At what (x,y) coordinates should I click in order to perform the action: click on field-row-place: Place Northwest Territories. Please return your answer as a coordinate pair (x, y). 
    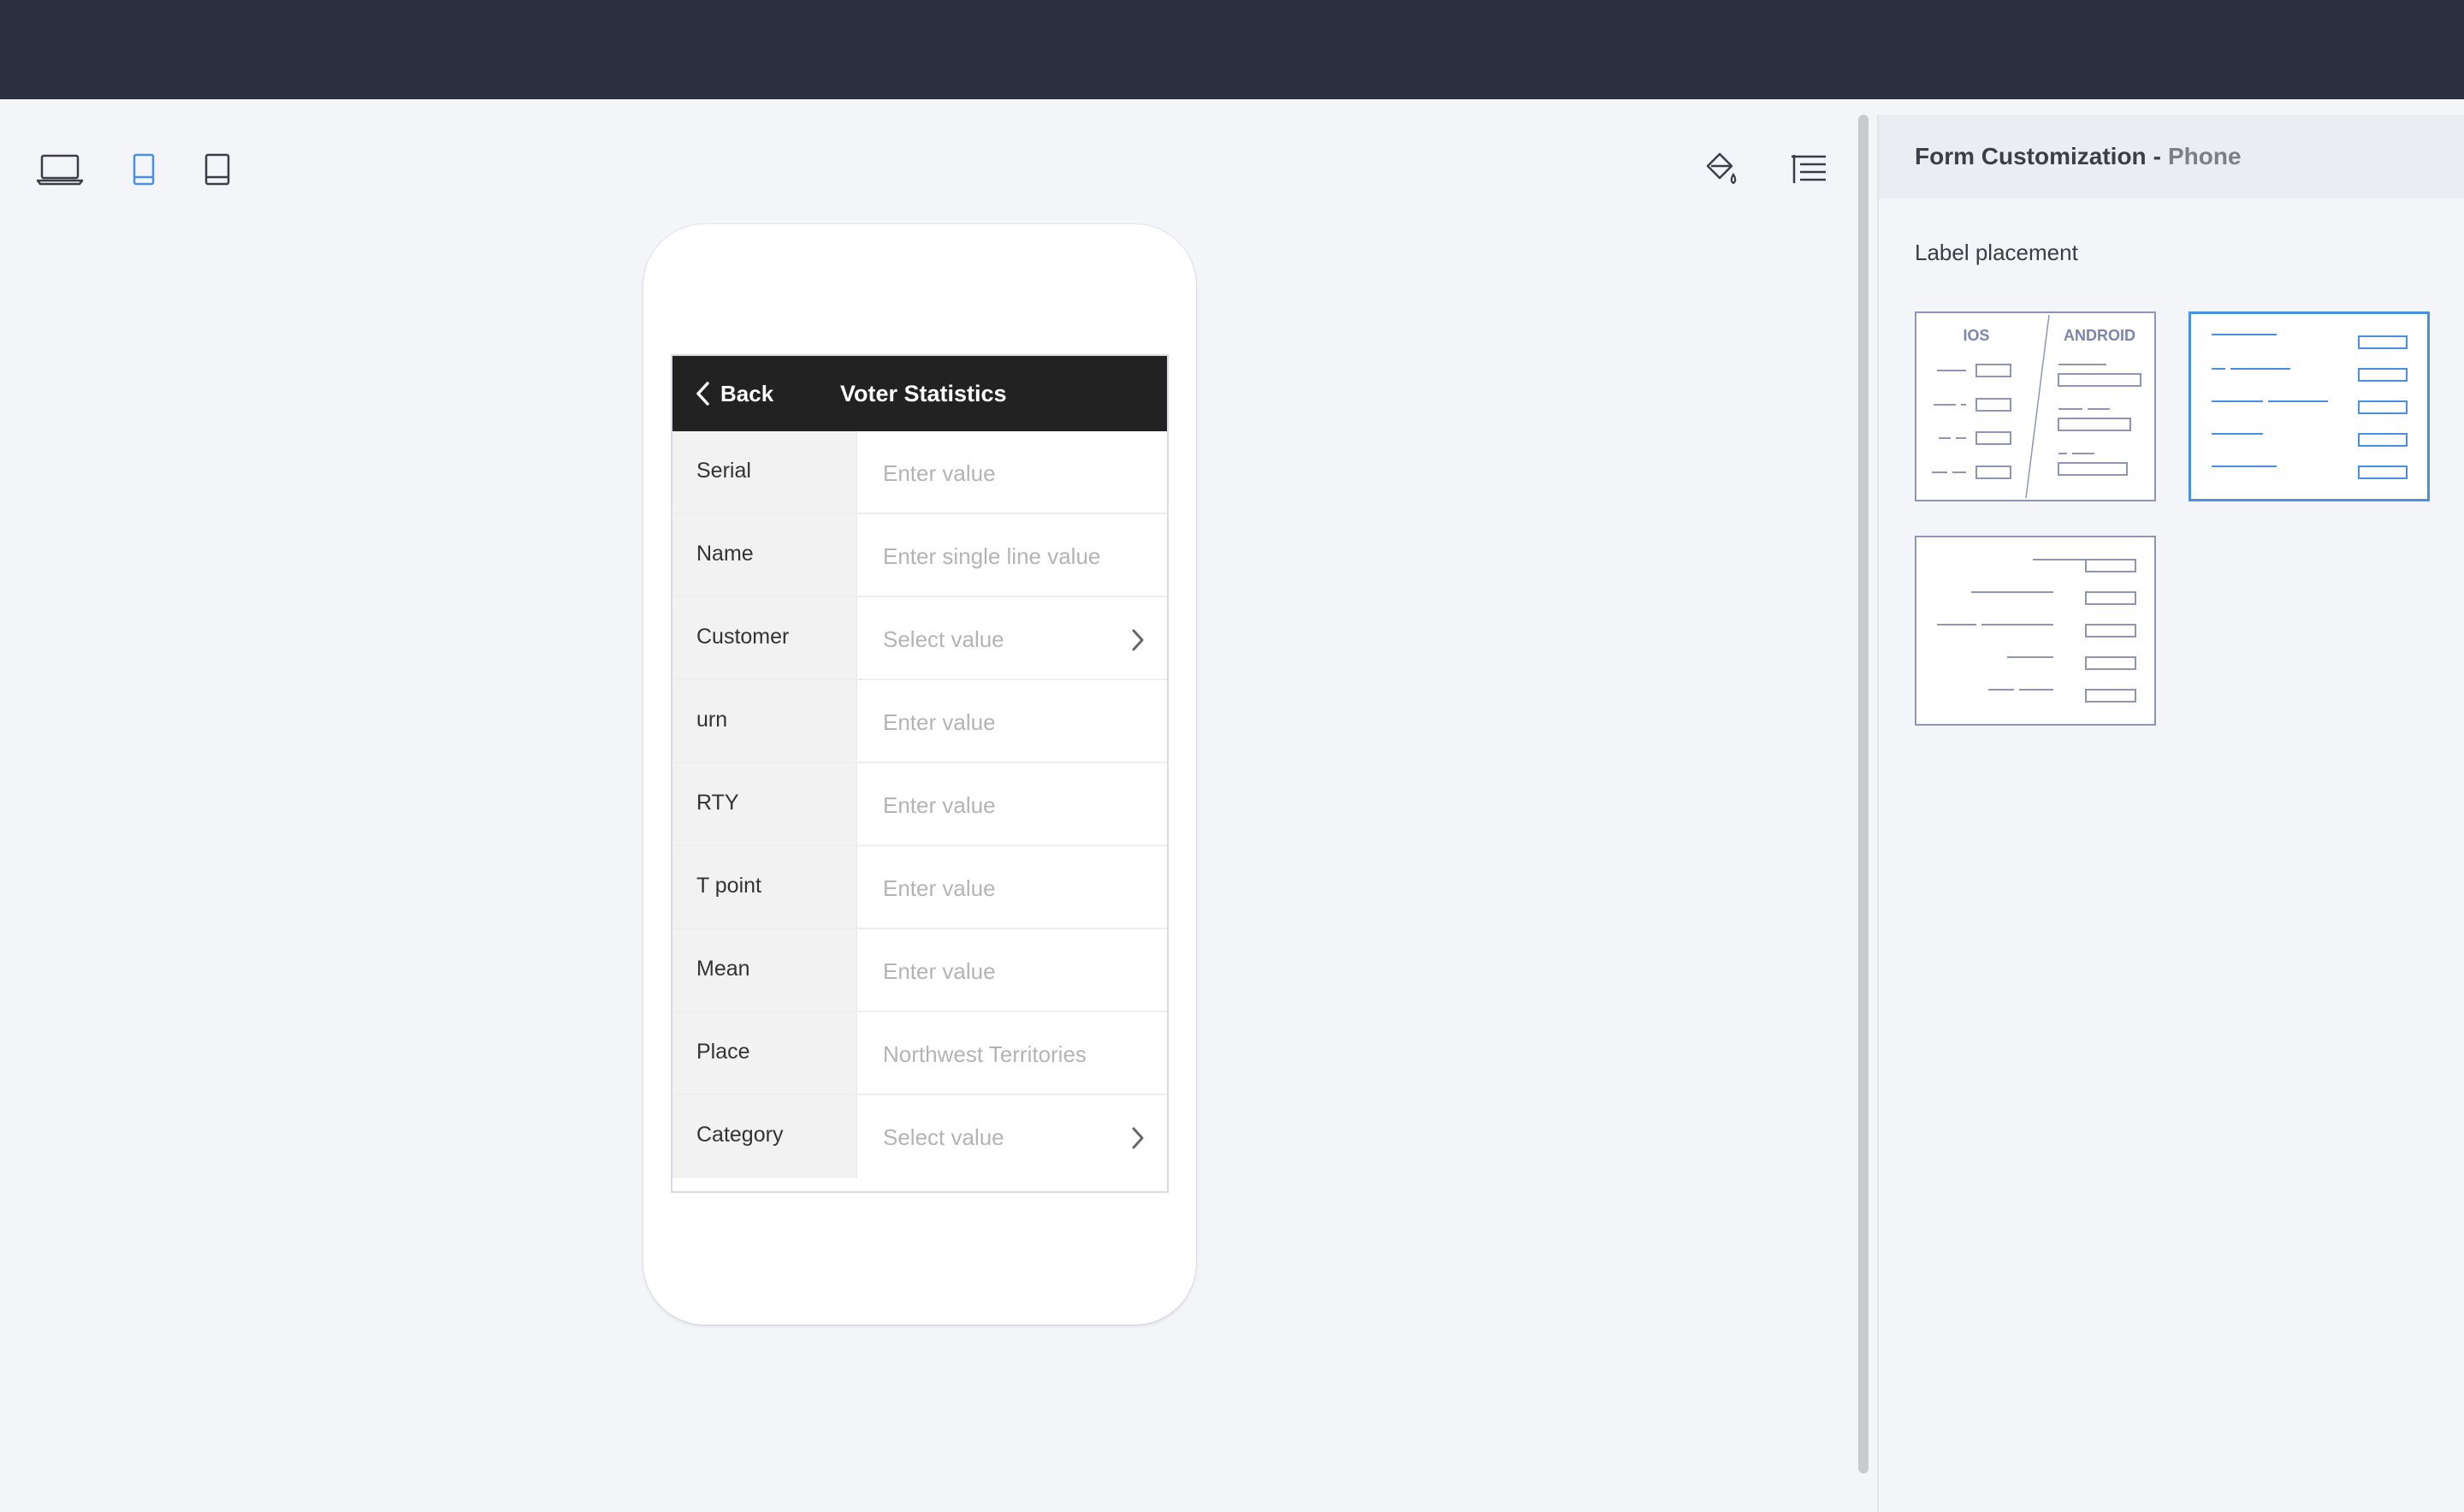
    Looking at the image, I should click on (919, 1053).